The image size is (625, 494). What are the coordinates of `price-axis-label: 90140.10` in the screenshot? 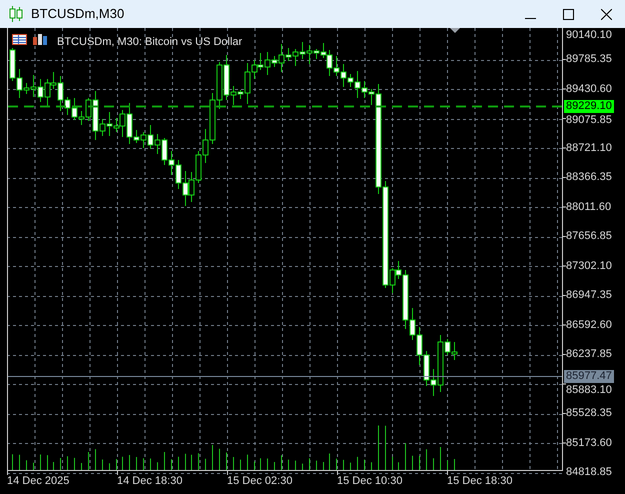 It's located at (589, 35).